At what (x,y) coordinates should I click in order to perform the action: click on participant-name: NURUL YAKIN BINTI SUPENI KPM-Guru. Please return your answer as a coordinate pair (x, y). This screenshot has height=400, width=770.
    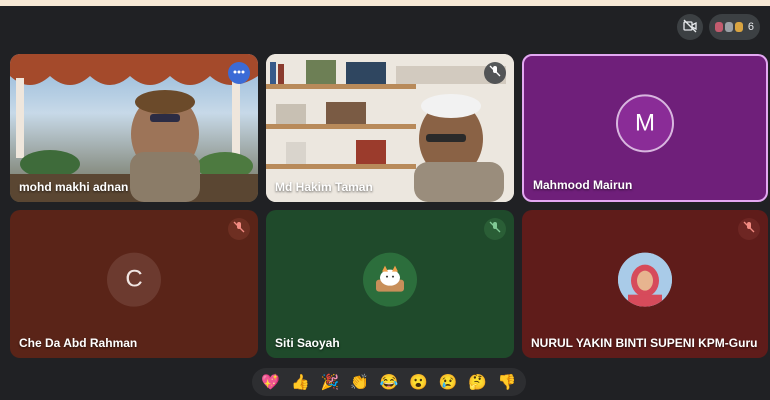
    Looking at the image, I should click on (644, 343).